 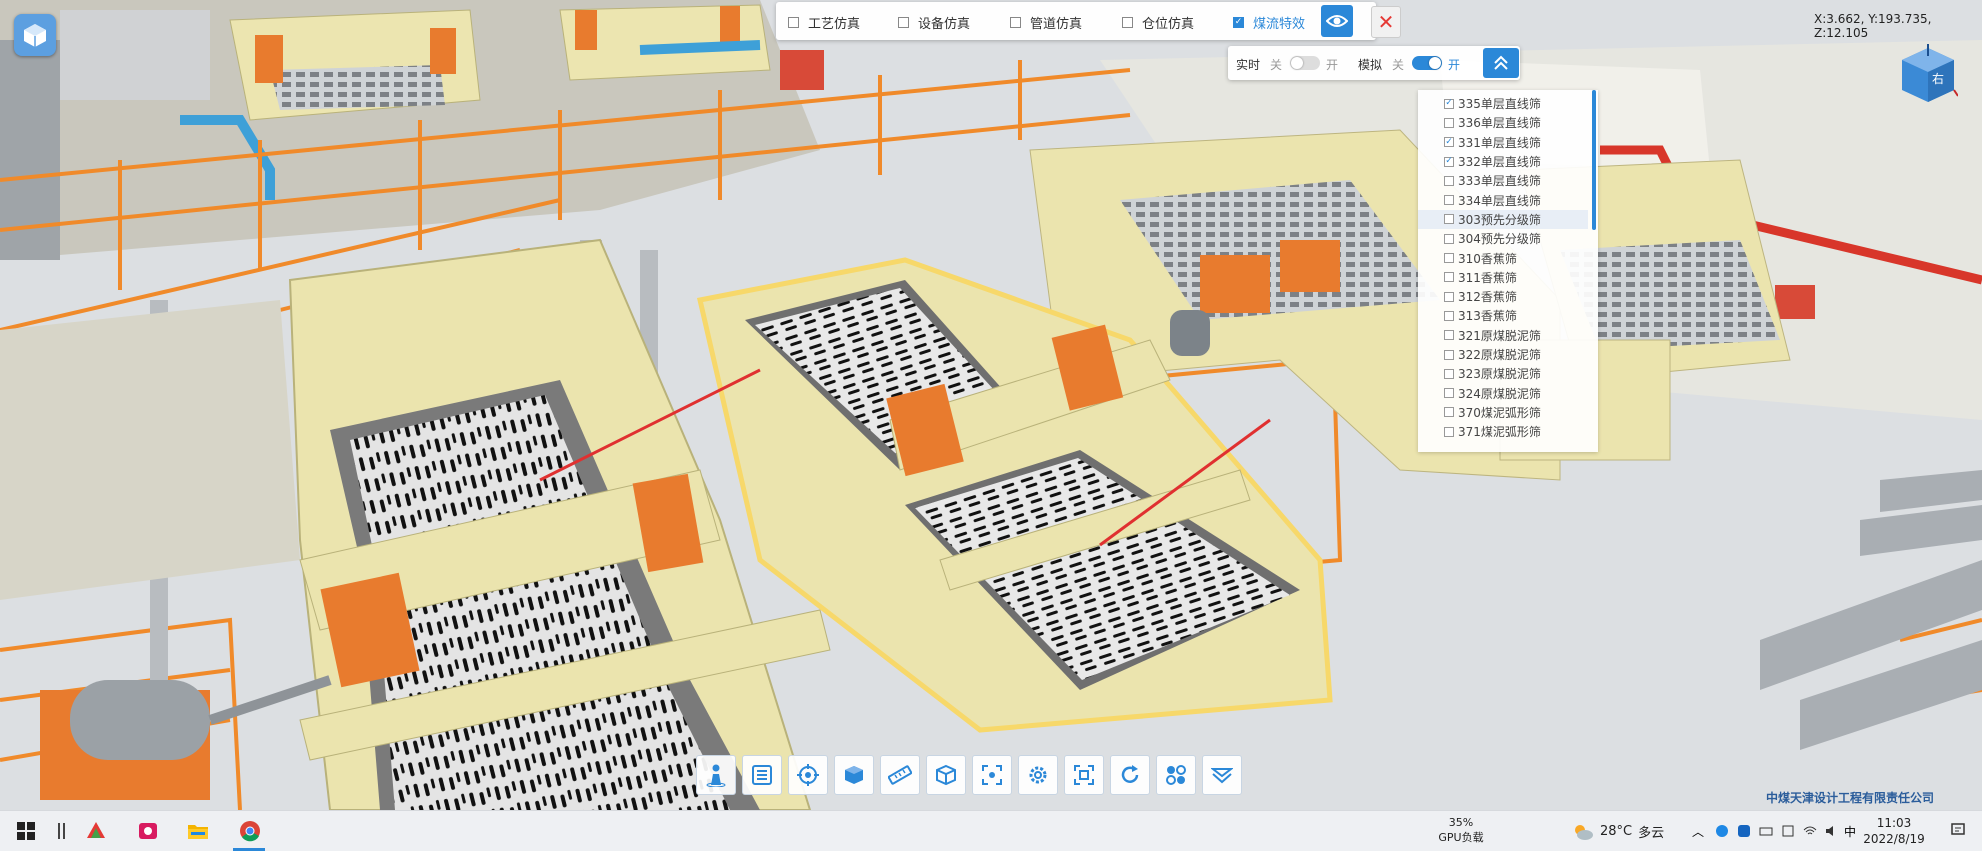 What do you see at coordinates (1374, 63) in the screenshot?
I see `mode-toggle-bar: 实时 关 开 模拟 关 开` at bounding box center [1374, 63].